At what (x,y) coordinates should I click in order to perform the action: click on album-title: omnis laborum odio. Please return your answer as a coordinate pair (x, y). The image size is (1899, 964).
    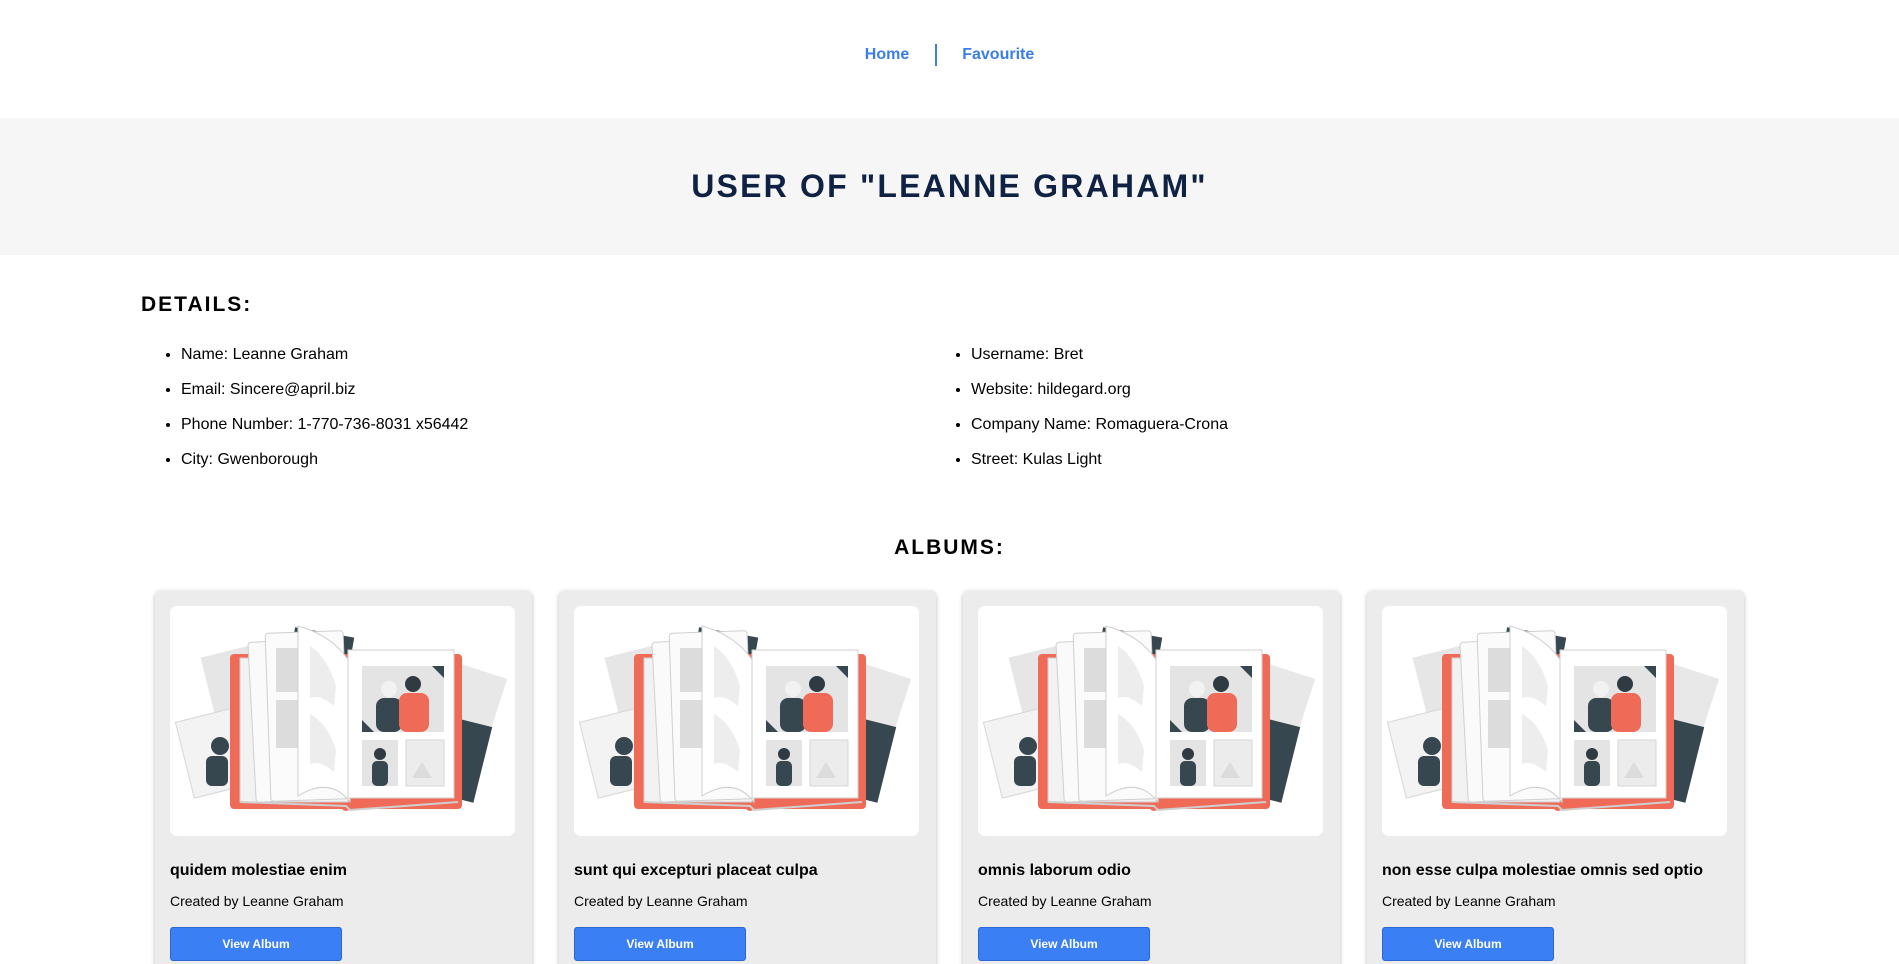
    Looking at the image, I should click on (1054, 870).